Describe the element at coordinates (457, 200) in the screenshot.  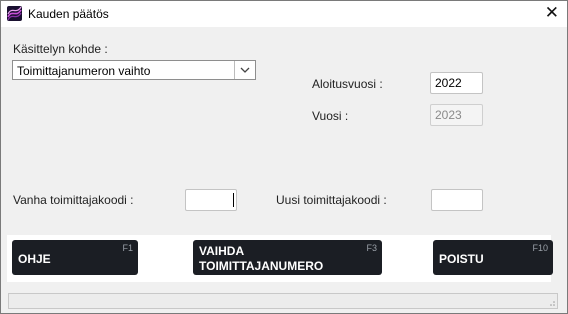
I see `new-supplier-field` at that location.